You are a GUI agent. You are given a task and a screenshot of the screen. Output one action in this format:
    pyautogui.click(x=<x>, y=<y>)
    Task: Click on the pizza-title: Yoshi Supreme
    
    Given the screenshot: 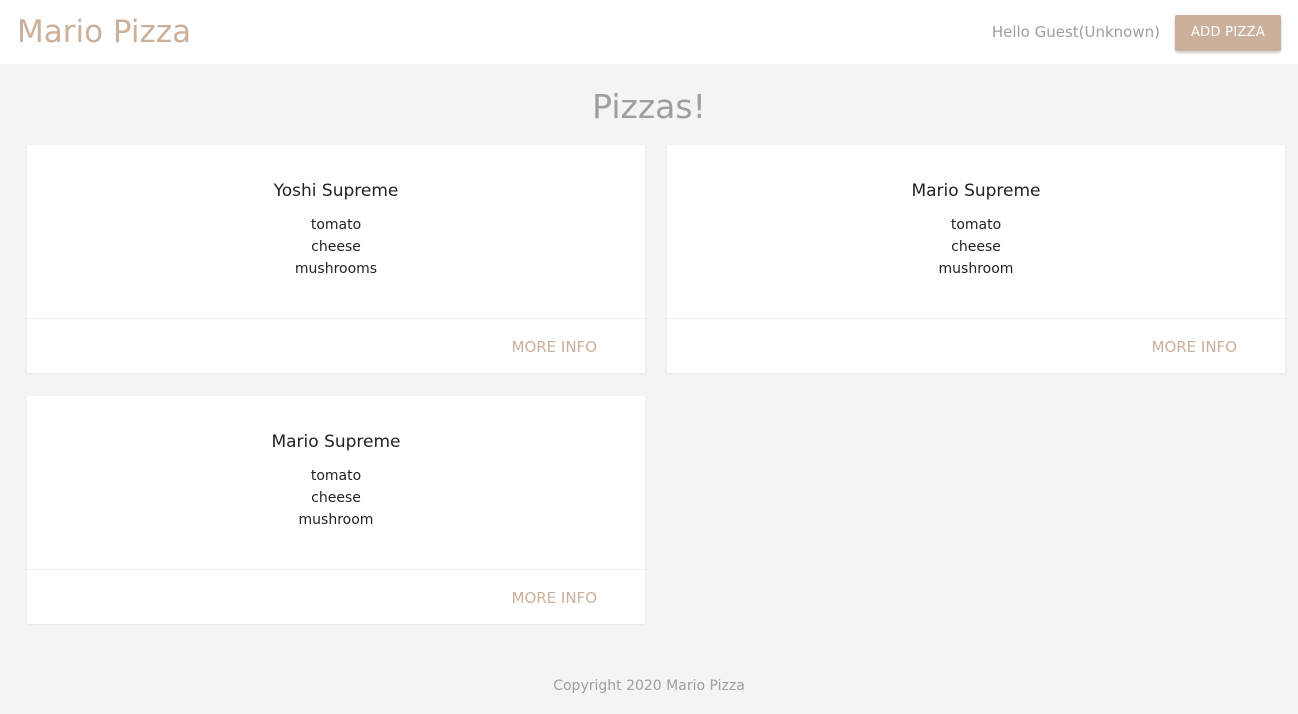 What is the action you would take?
    pyautogui.click(x=336, y=191)
    